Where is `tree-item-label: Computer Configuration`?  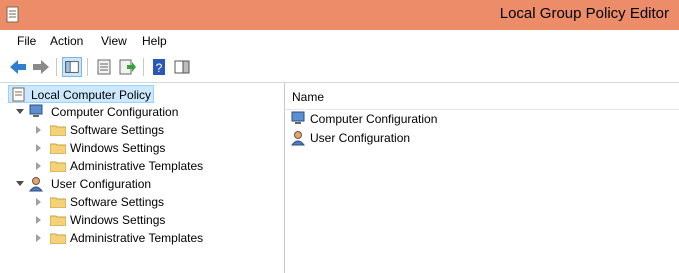
tree-item-label: Computer Configuration is located at coordinates (115, 112).